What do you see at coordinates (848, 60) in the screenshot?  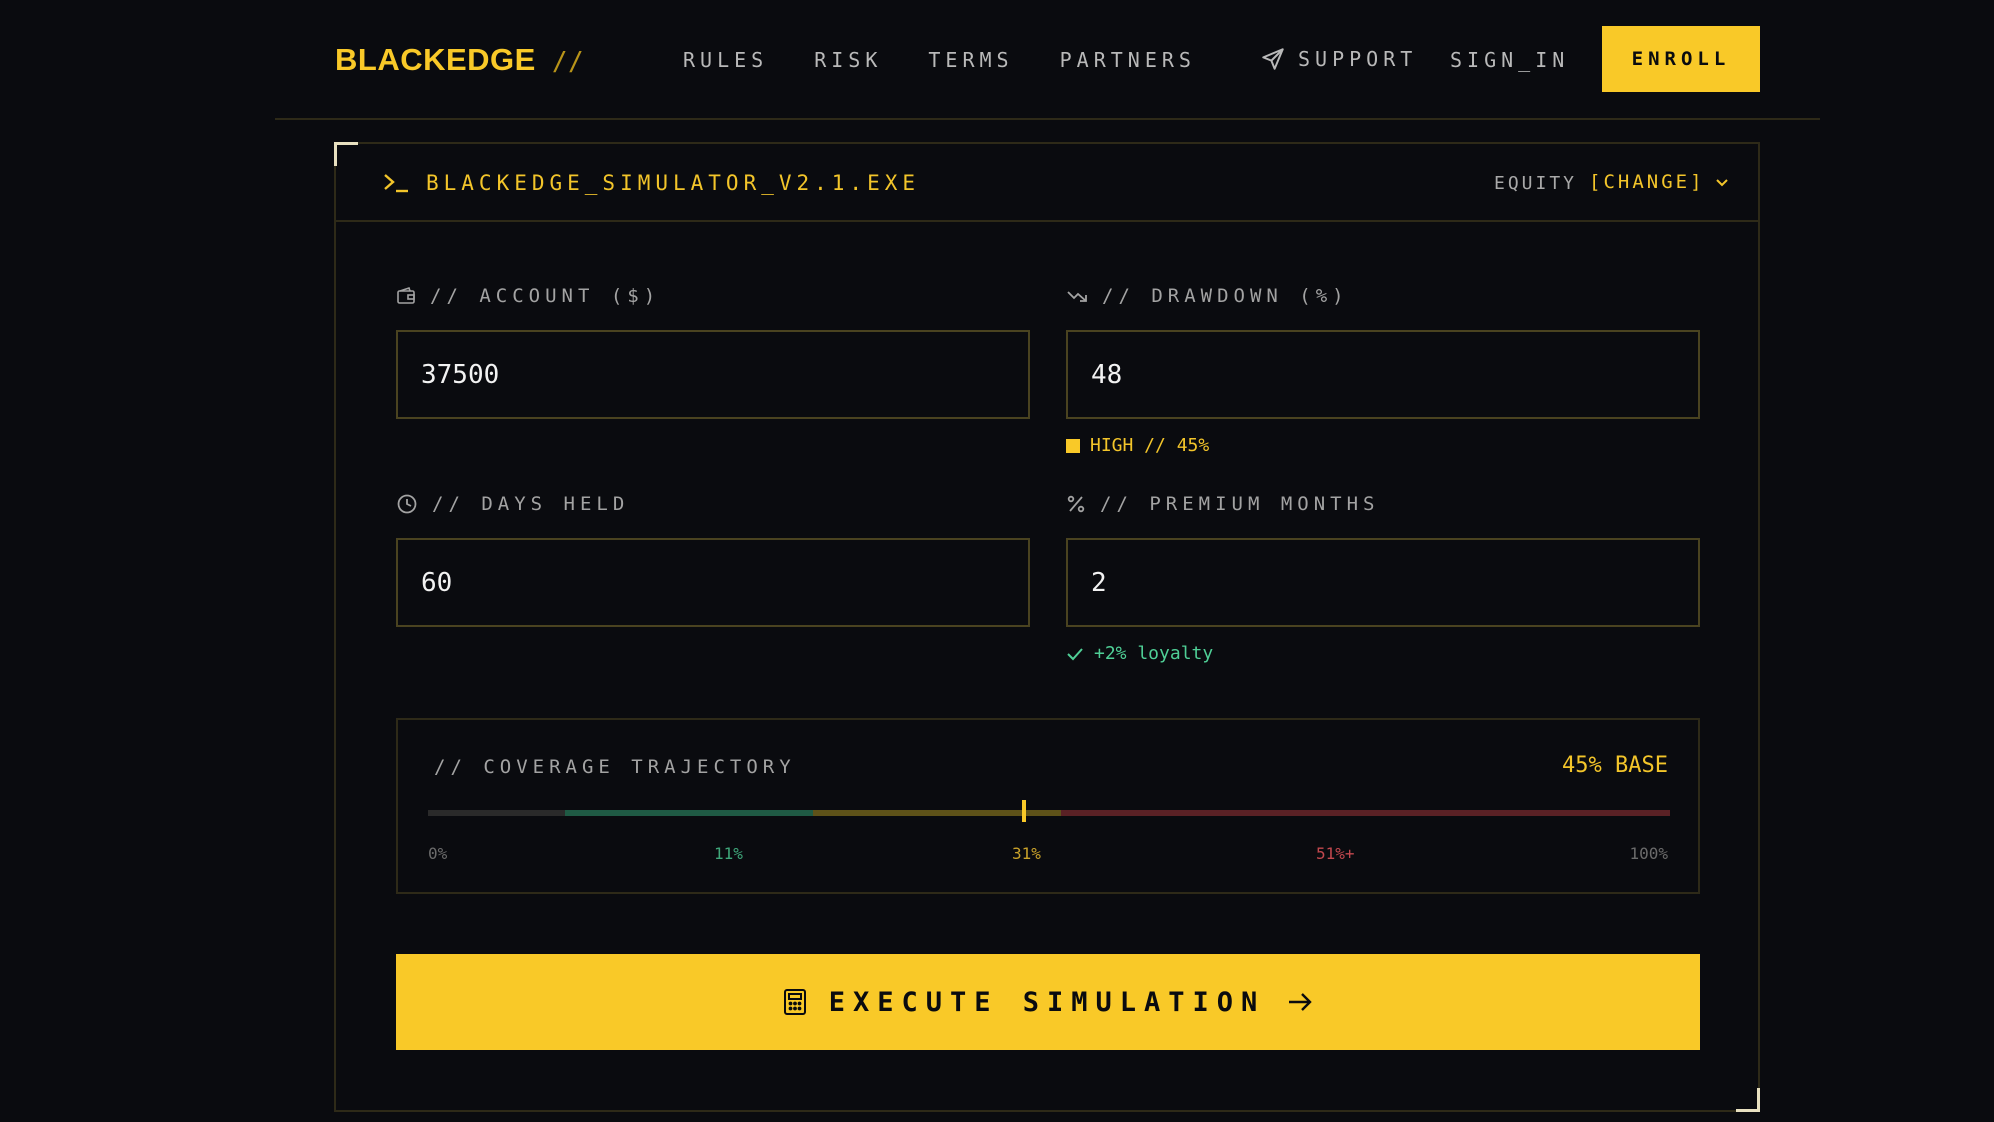 I see `nav-link-risk: RISK` at bounding box center [848, 60].